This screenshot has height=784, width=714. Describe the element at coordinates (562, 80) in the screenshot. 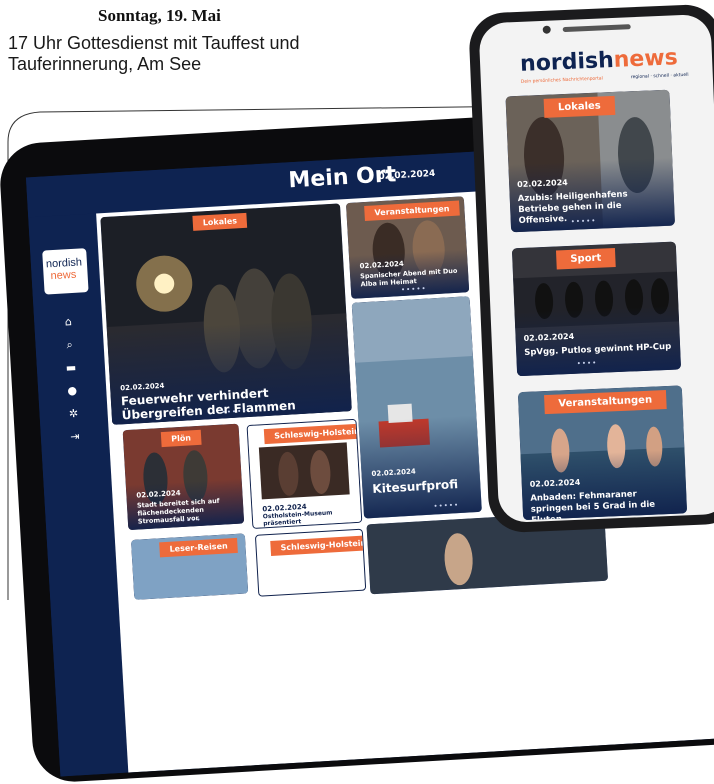

I see `logo-tagline: Dein persönliches Nachrichtenportal` at that location.